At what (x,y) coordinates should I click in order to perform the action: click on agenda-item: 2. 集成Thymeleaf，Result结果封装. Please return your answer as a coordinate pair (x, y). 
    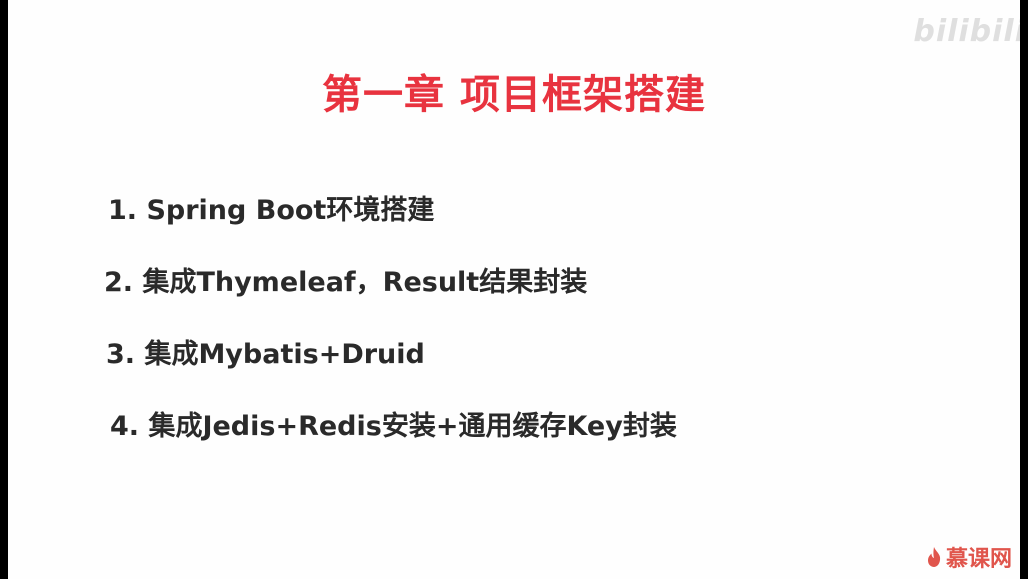
    Looking at the image, I should click on (346, 282).